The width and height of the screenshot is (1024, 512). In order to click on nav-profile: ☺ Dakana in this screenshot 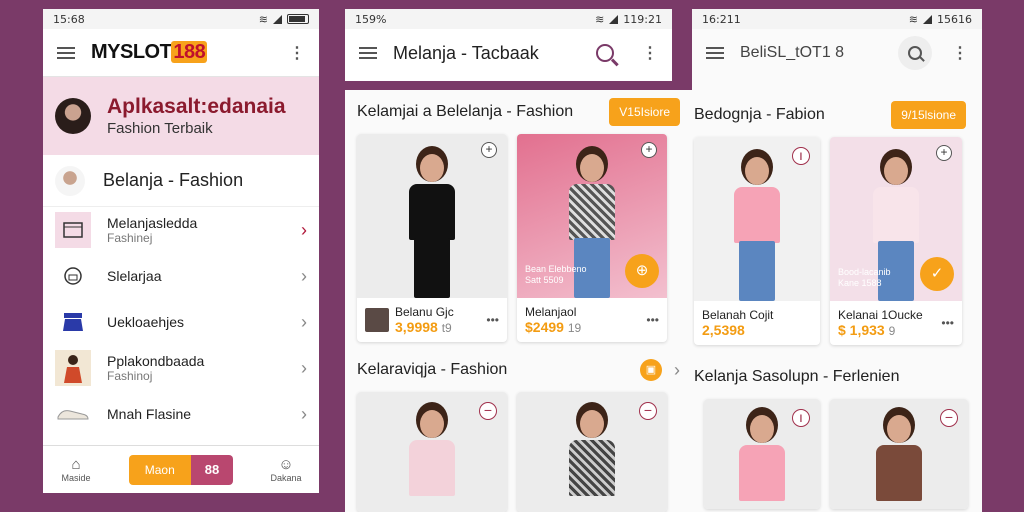, I will do `click(286, 469)`.